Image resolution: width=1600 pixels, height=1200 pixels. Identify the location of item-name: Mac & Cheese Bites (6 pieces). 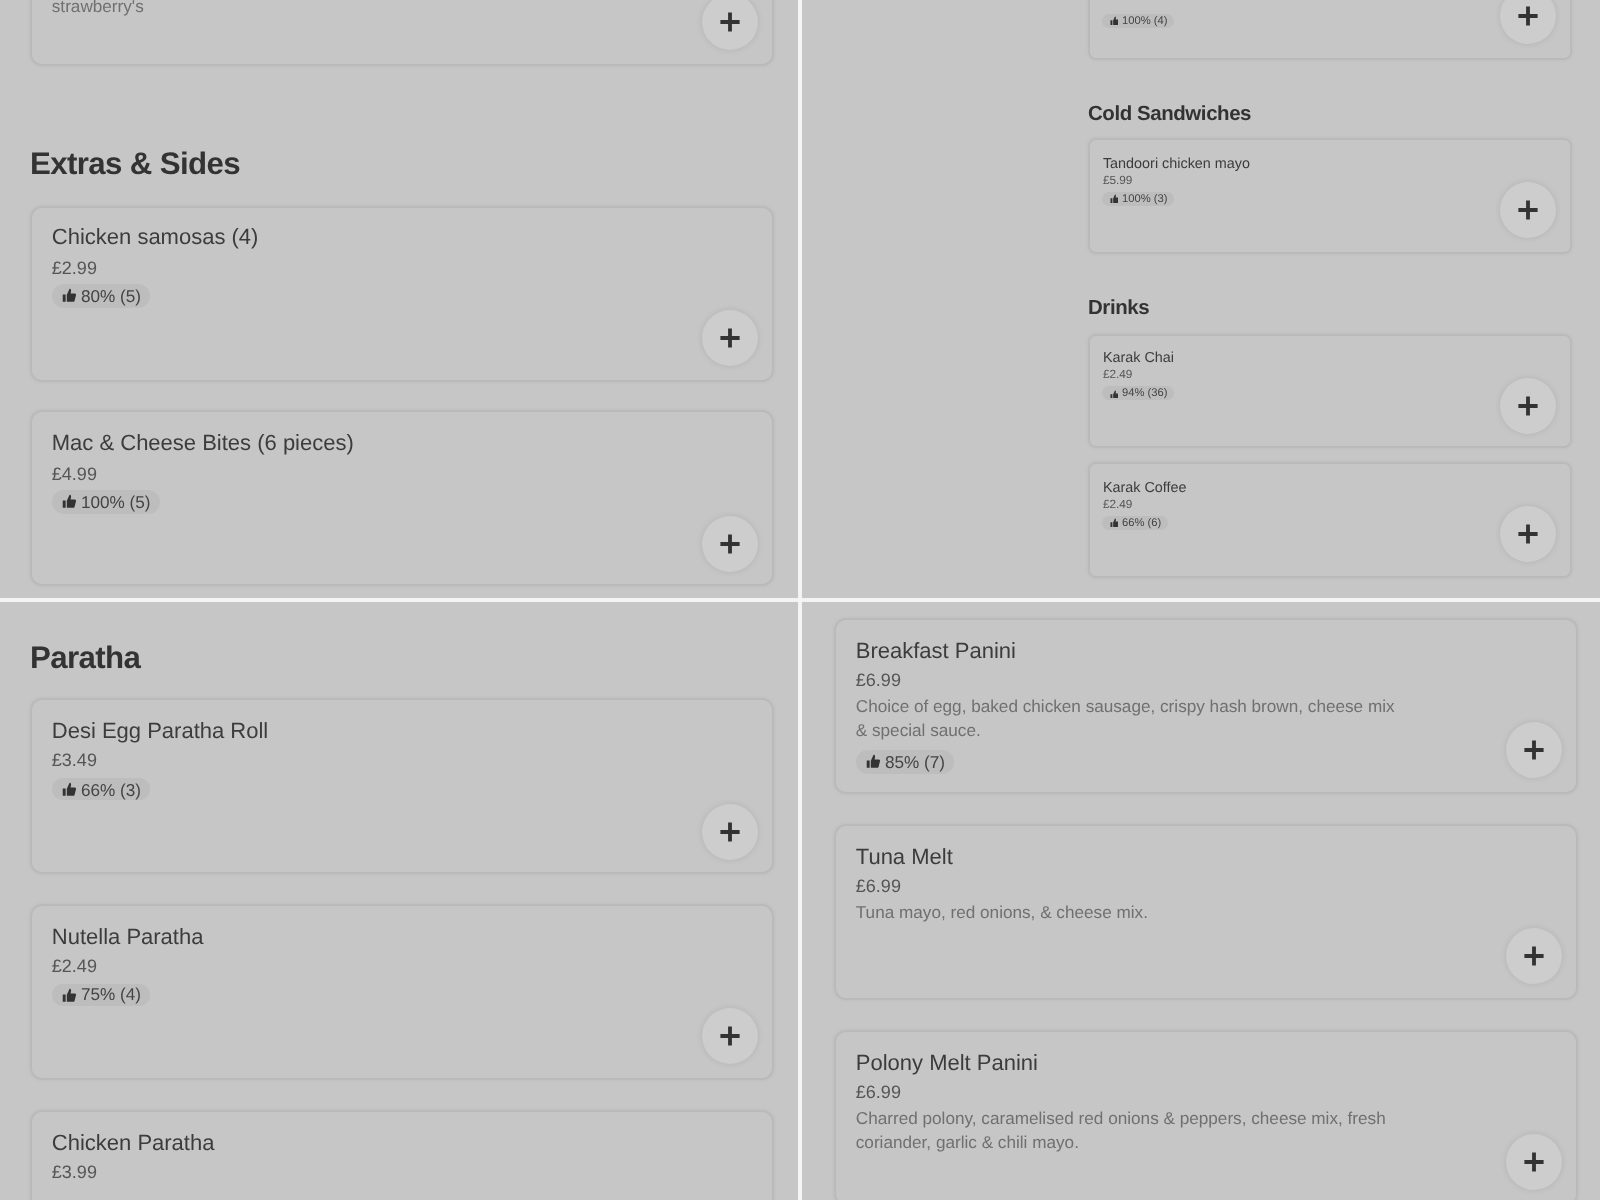
(202, 444).